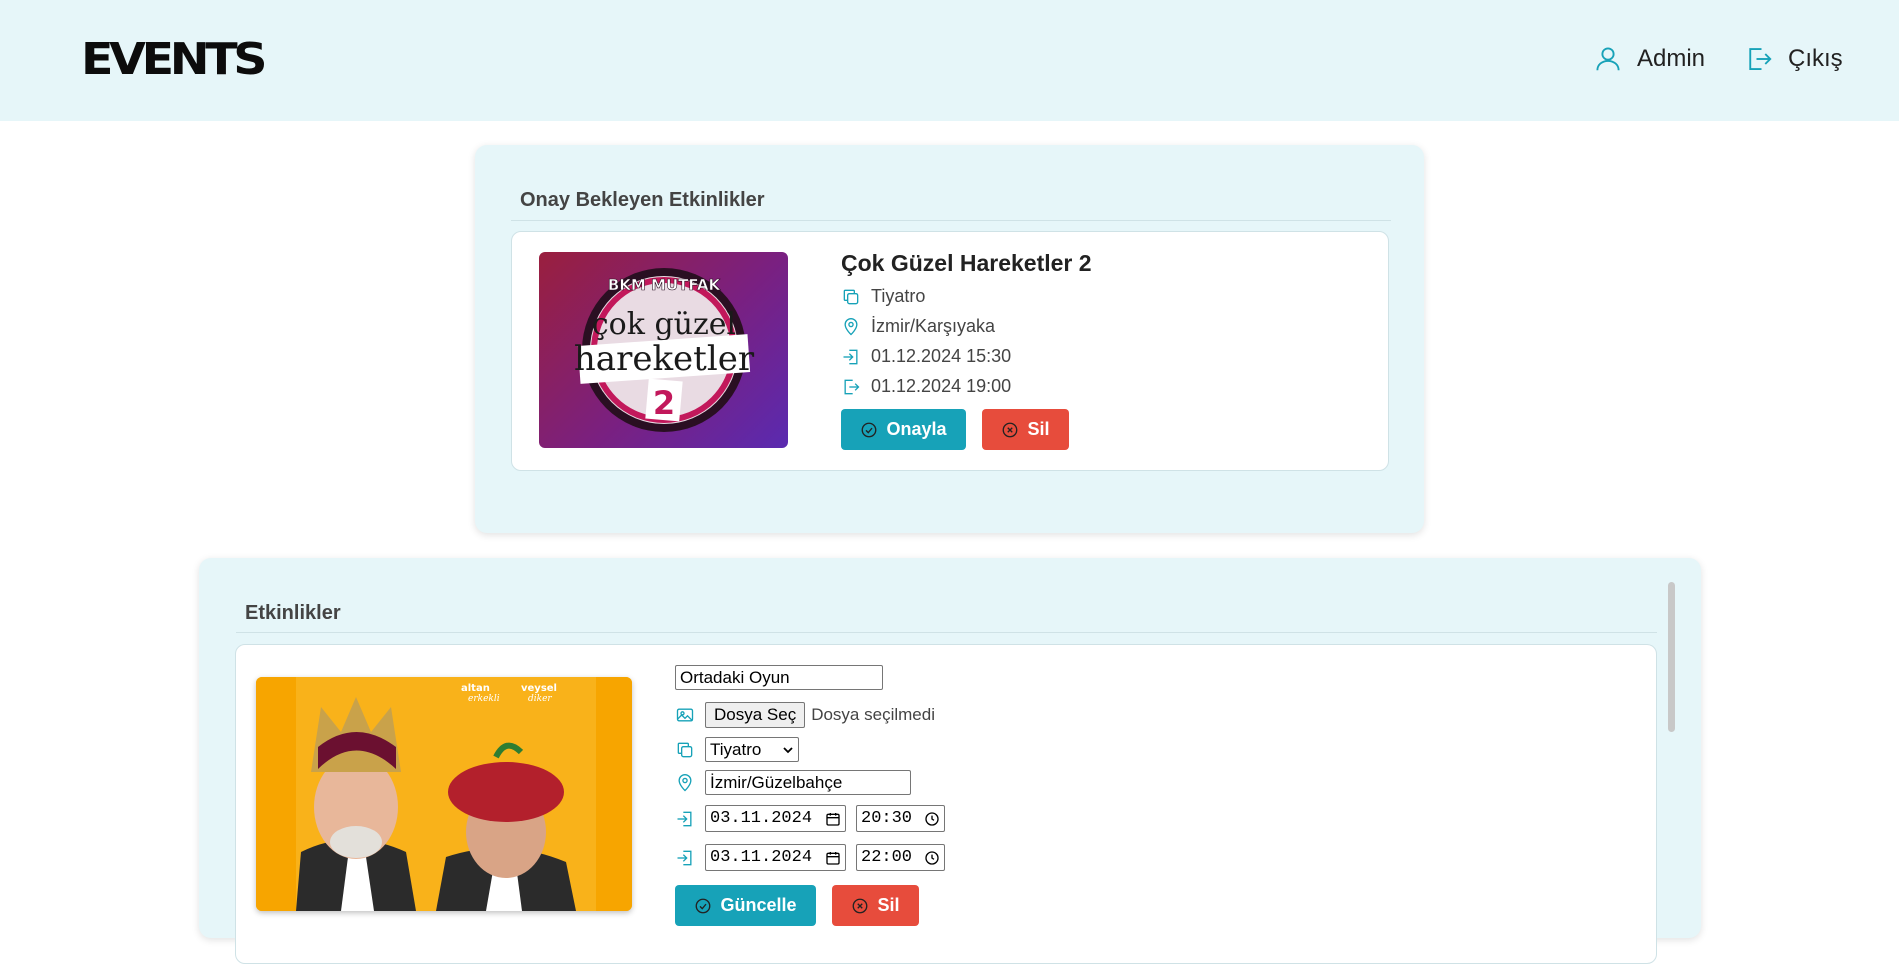 This screenshot has height=964, width=1899. I want to click on start-date-input: 03.11.2024, so click(775, 818).